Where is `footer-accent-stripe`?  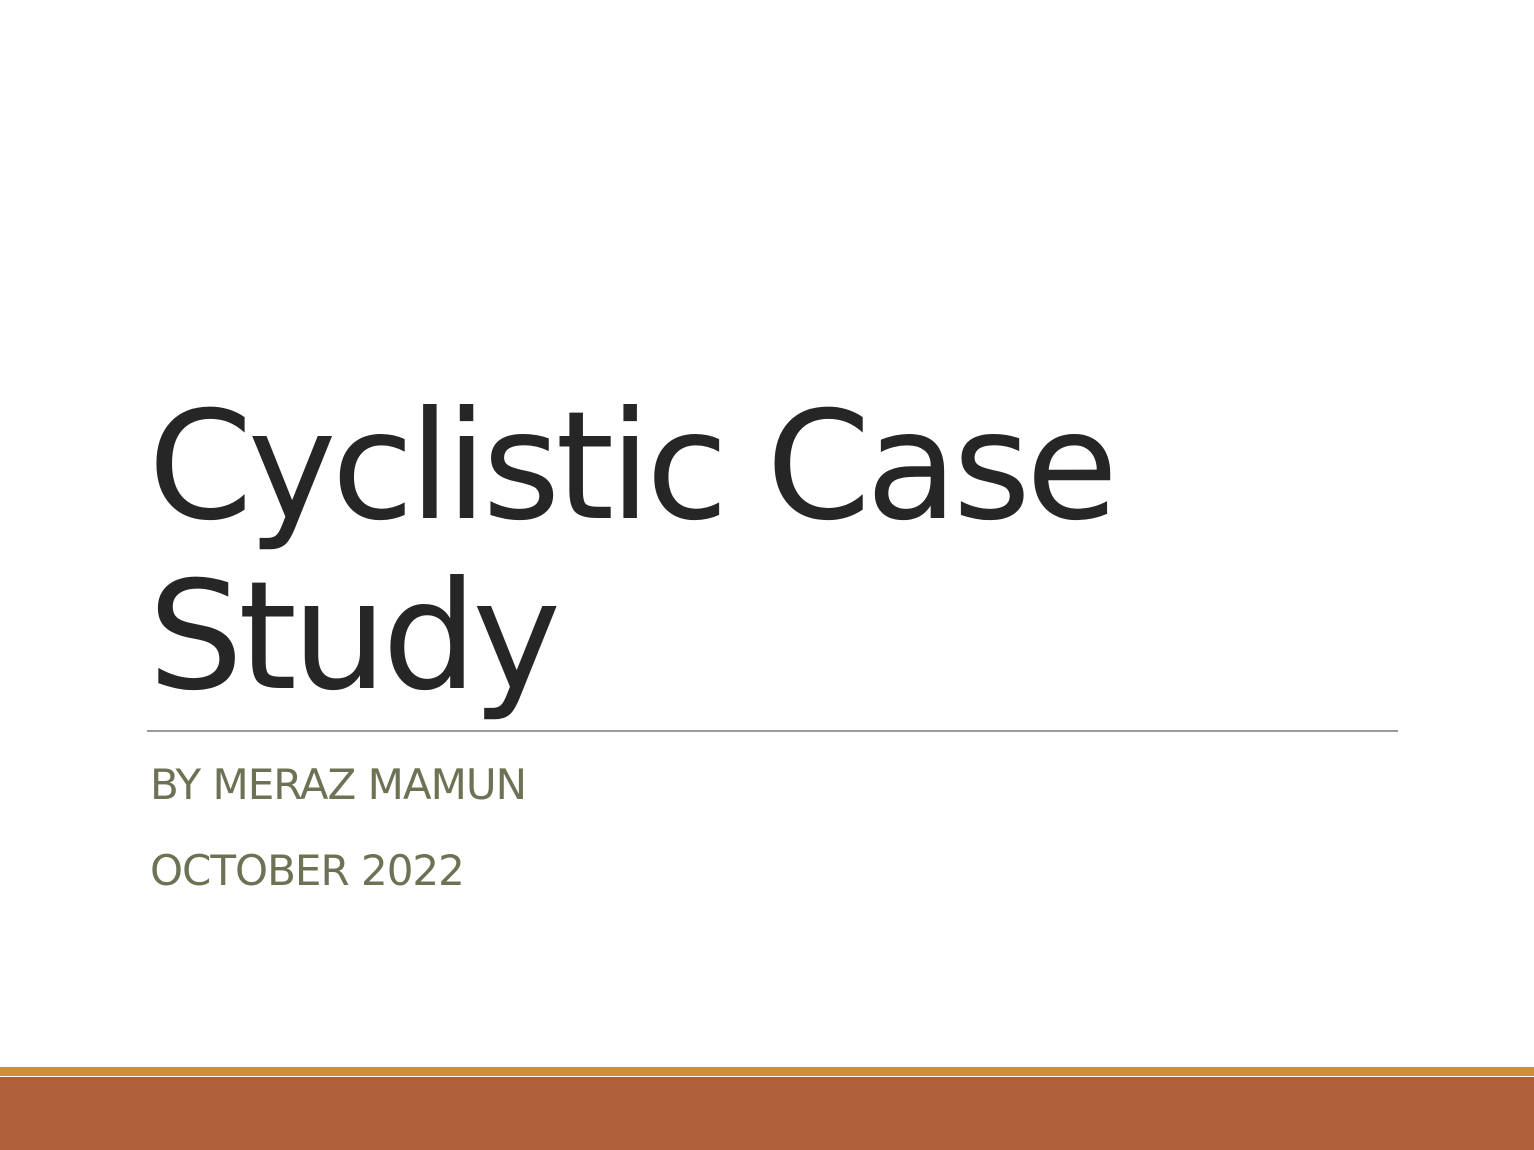
footer-accent-stripe is located at coordinates (767, 1071).